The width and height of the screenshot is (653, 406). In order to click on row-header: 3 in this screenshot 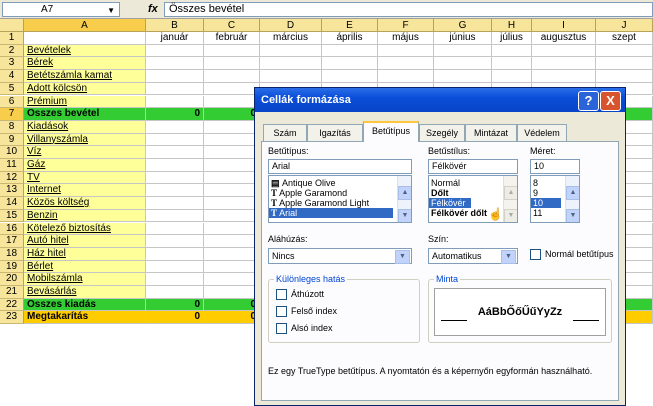, I will do `click(12, 64)`.